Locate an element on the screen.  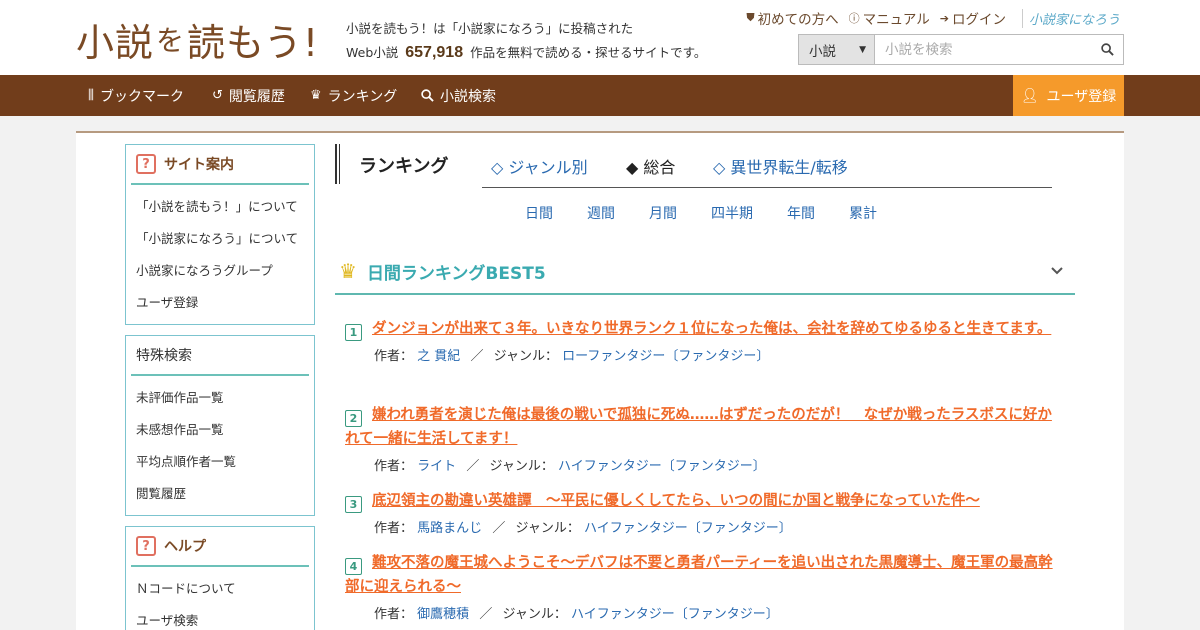
nav-ranking-label: ランキング is located at coordinates (362, 96).